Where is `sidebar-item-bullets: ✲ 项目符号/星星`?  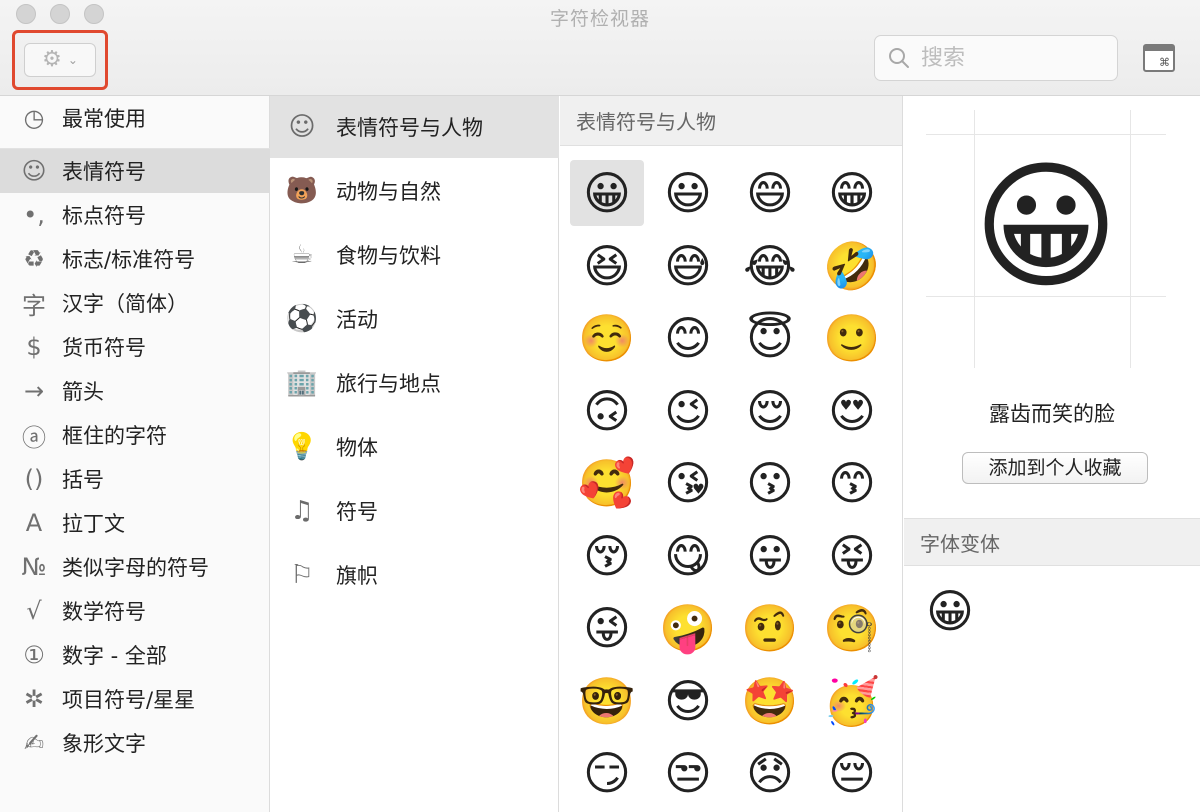
sidebar-item-bullets: ✲ 项目符号/星星 is located at coordinates (135, 699).